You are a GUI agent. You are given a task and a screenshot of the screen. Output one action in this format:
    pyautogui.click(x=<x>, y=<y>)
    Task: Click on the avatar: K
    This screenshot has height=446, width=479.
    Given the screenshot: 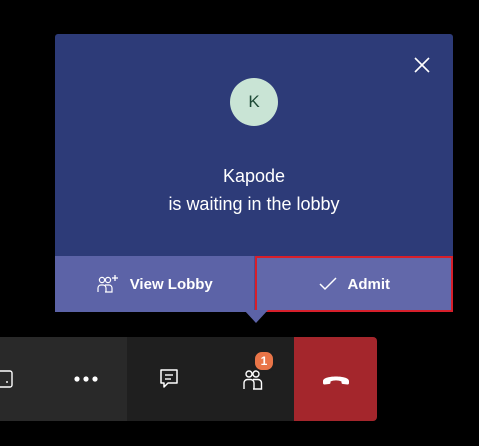 What is the action you would take?
    pyautogui.click(x=254, y=102)
    